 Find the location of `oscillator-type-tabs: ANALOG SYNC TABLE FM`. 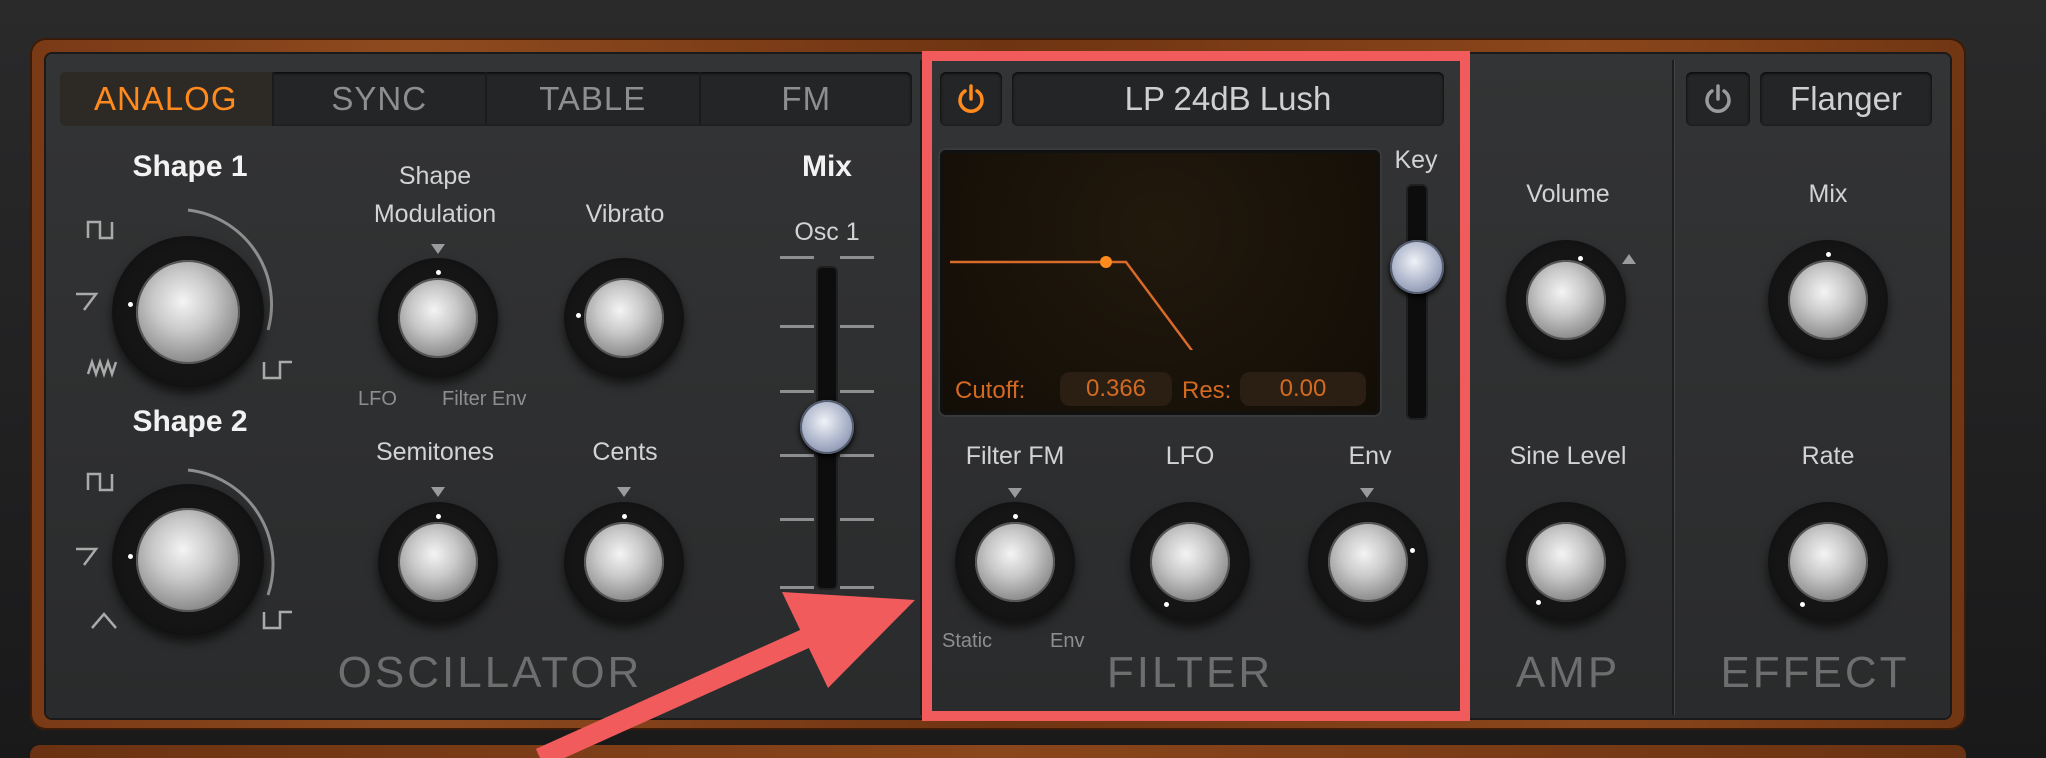

oscillator-type-tabs: ANALOG SYNC TABLE FM is located at coordinates (486, 99).